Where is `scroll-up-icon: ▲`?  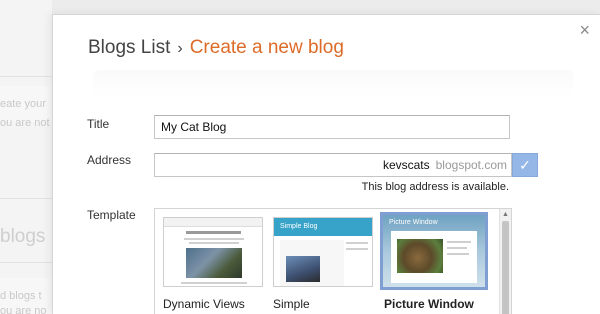 scroll-up-icon: ▲ is located at coordinates (505, 214).